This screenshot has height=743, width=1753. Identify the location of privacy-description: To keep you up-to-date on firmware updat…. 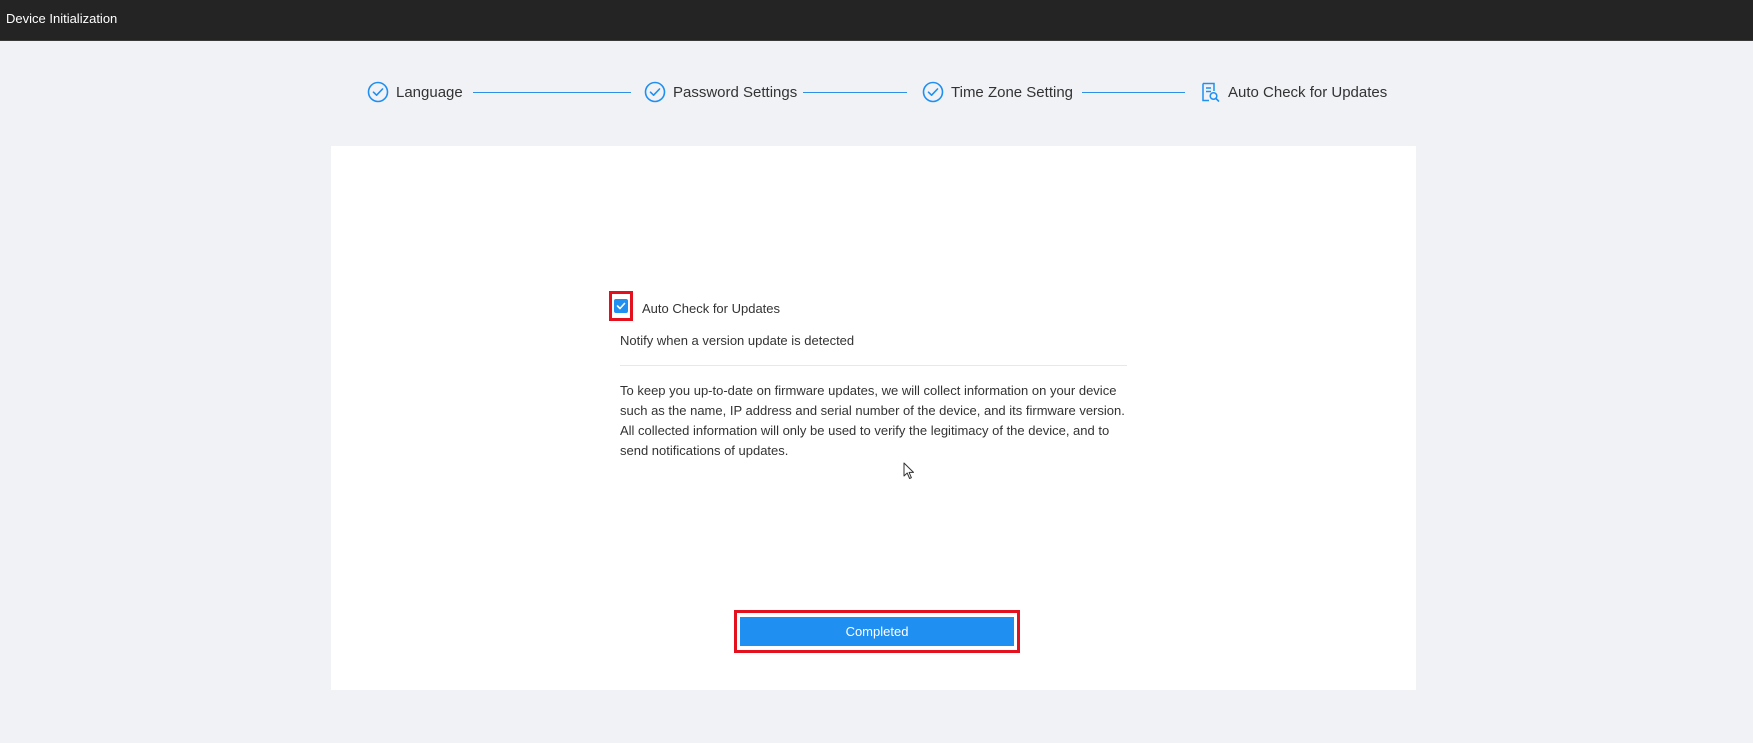
(872, 420).